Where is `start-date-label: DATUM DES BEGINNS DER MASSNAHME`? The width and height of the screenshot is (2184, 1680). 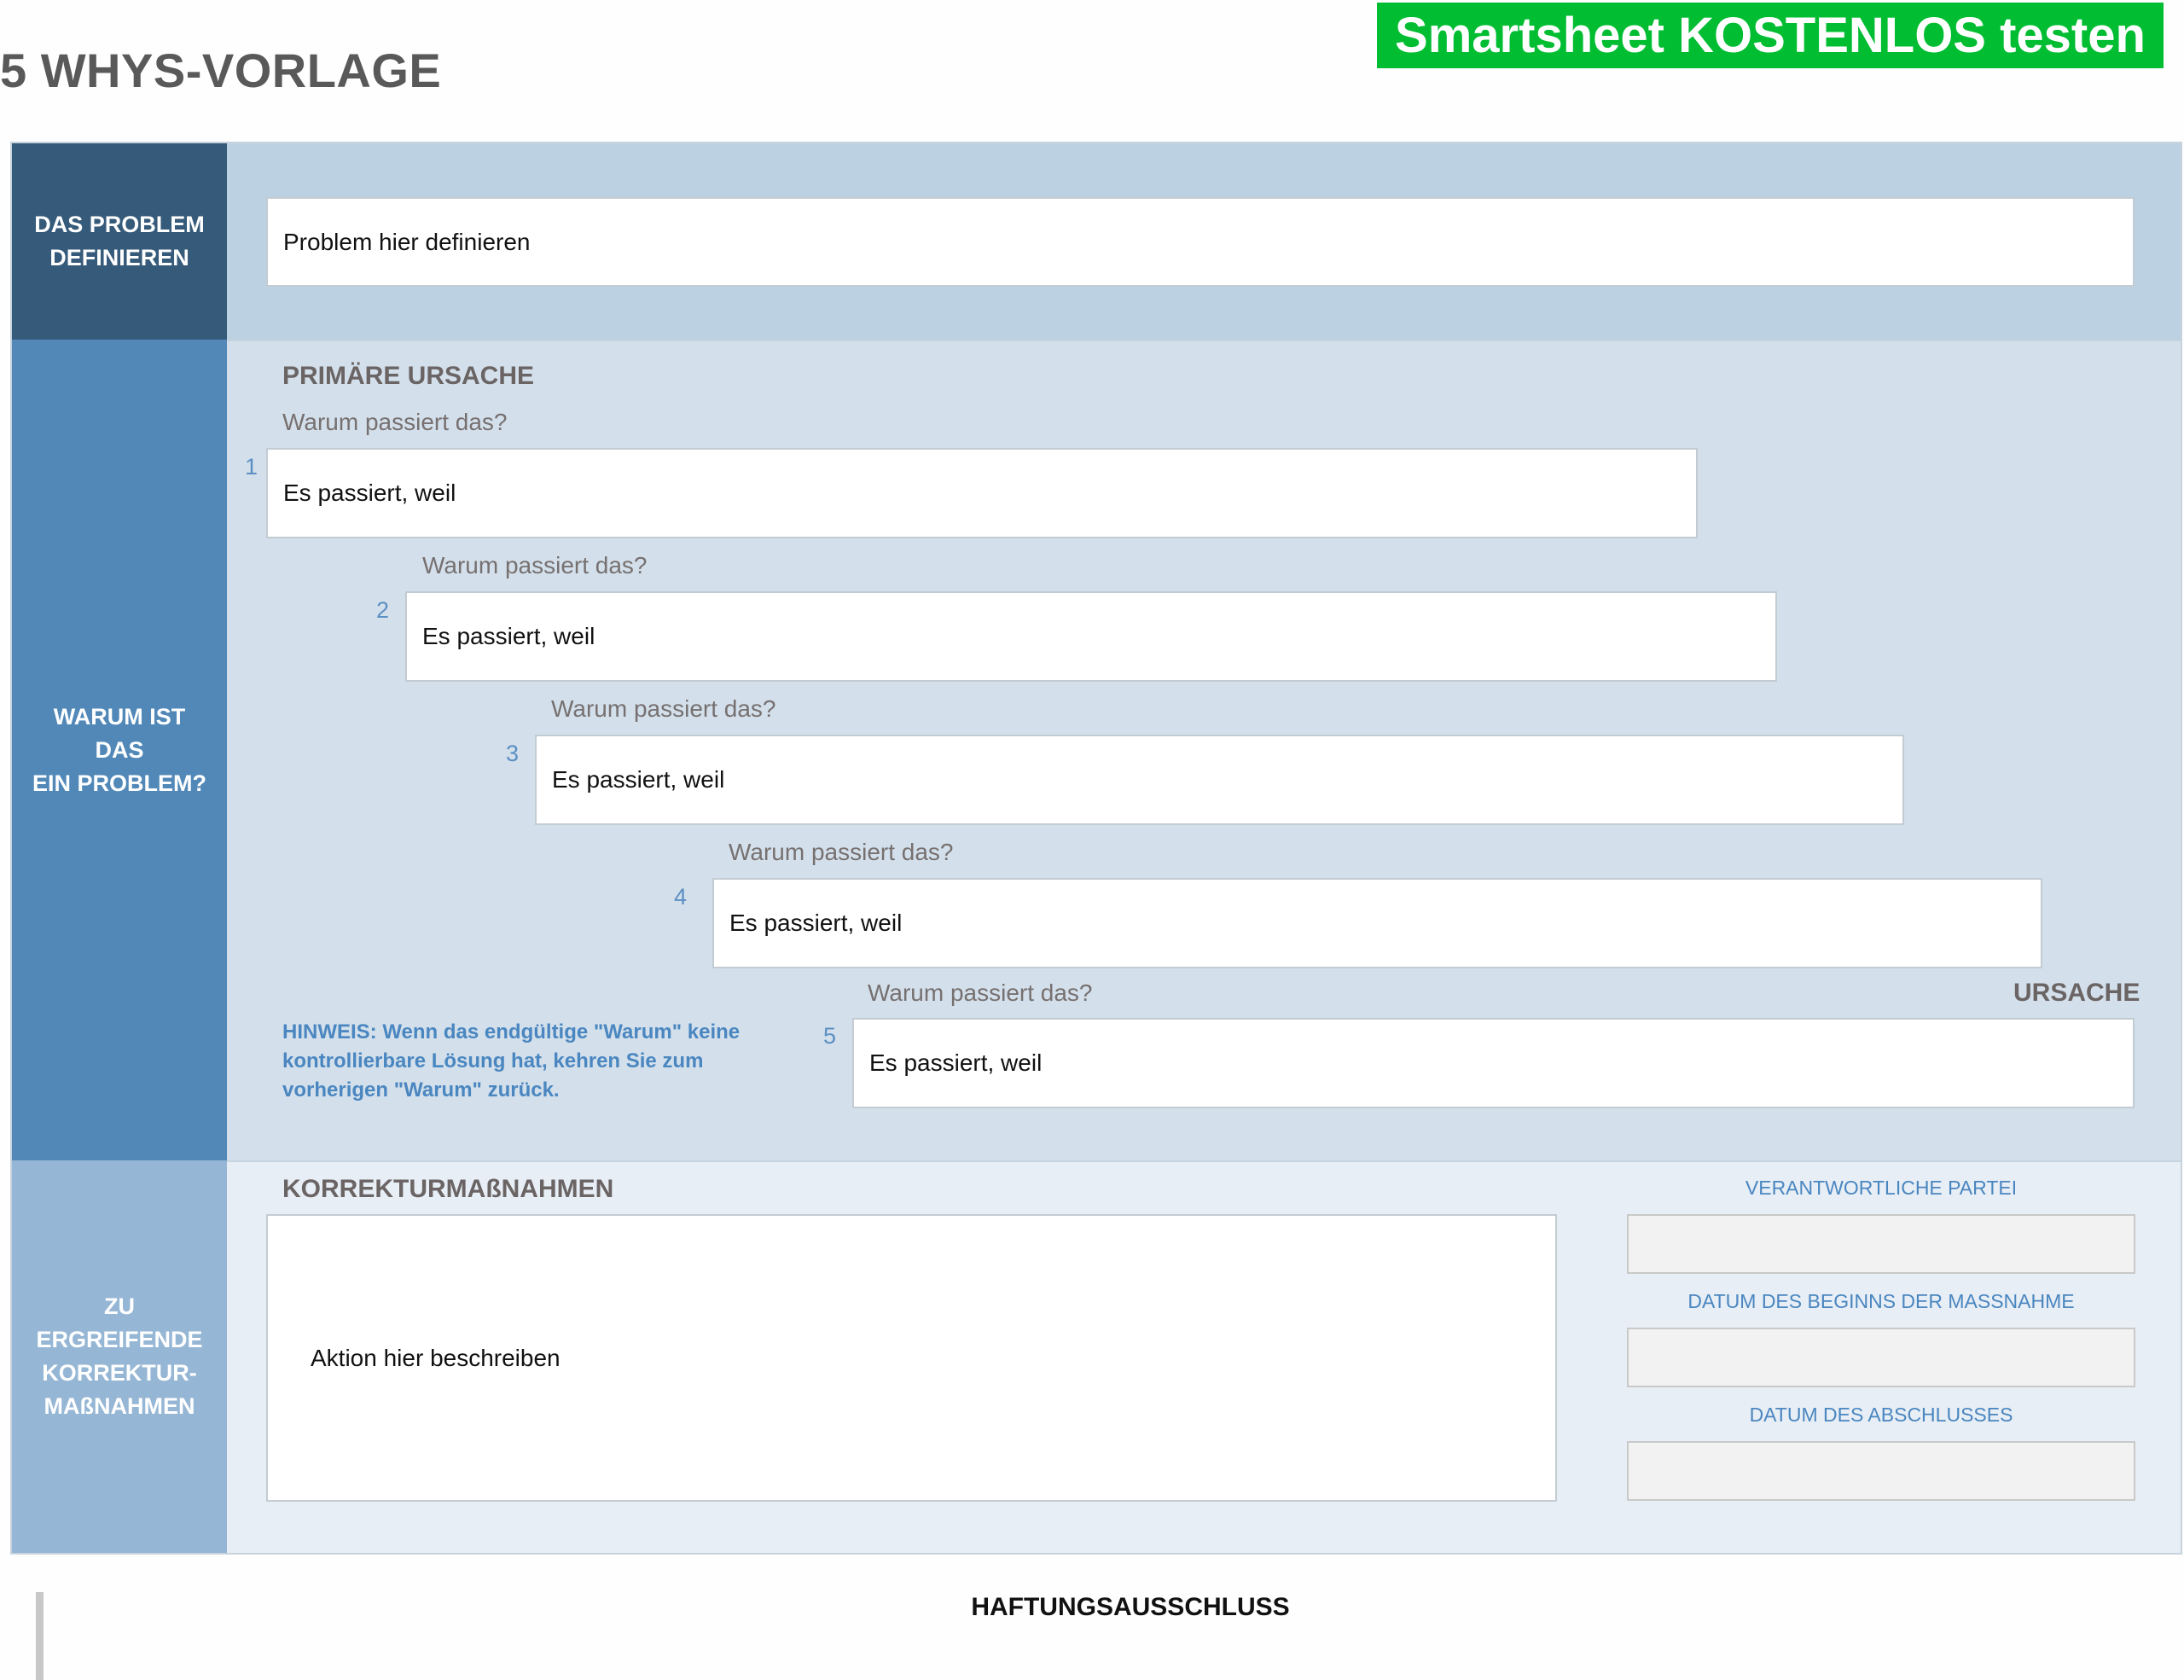
start-date-label: DATUM DES BEGINNS DER MASSNAHME is located at coordinates (1881, 1301).